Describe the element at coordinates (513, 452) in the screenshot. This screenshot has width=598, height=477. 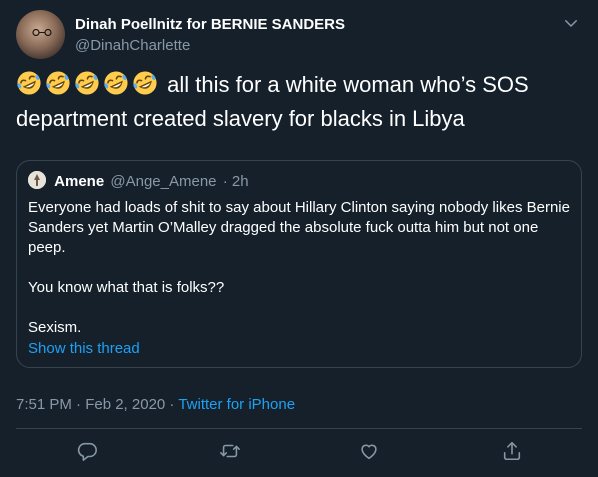
I see `share-icon` at that location.